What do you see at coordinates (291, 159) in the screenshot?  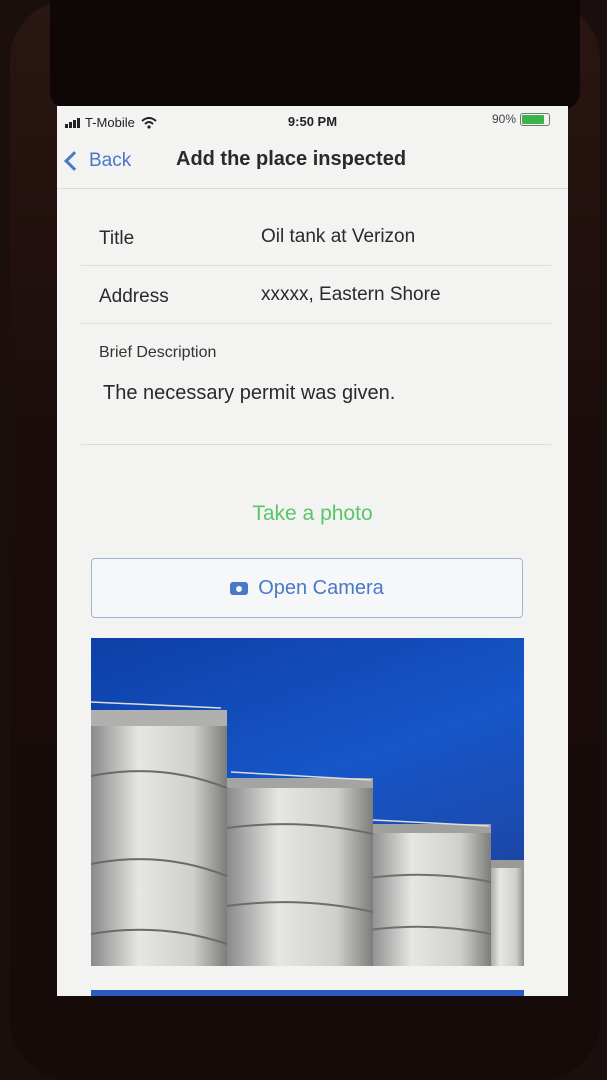 I see `page-title: Add the place inspected` at bounding box center [291, 159].